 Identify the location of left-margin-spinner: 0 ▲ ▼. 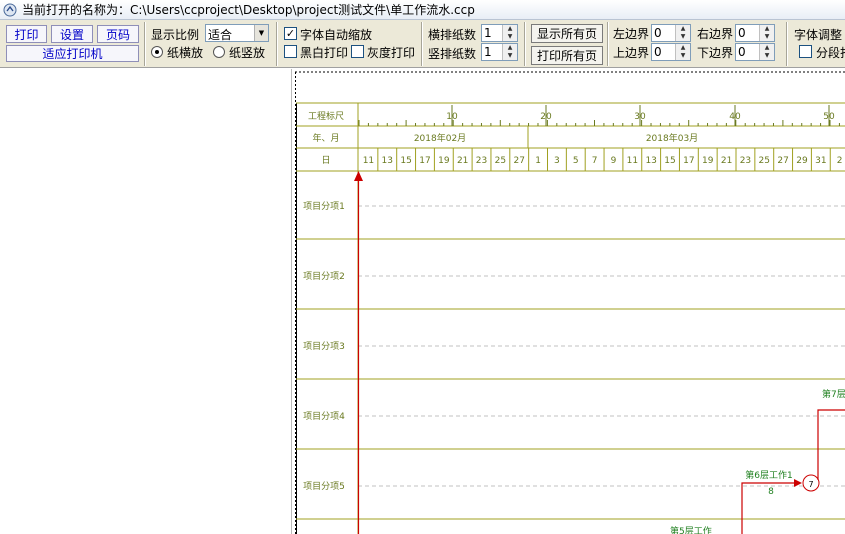
(671, 33).